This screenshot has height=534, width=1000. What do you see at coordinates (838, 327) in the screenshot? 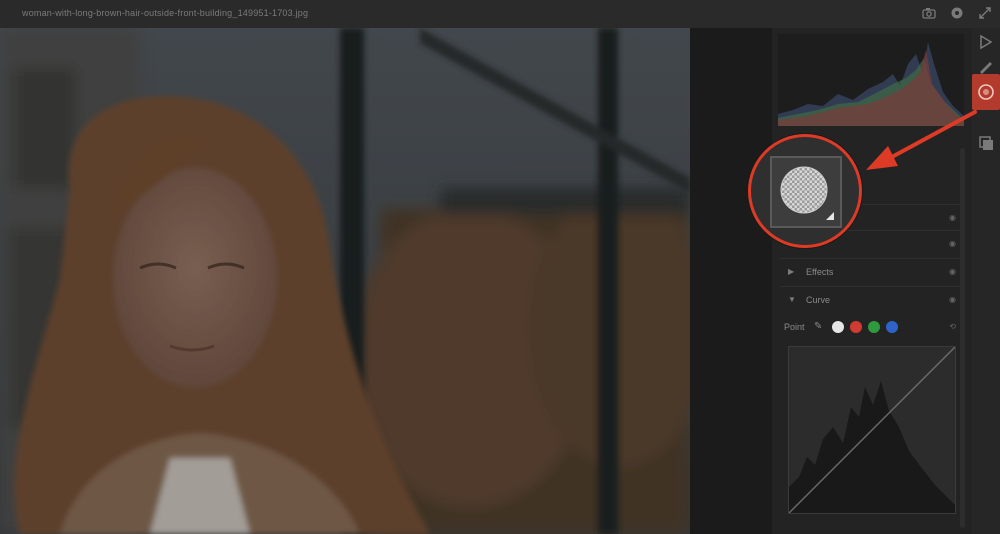
I see `channel-rgb-swatch` at bounding box center [838, 327].